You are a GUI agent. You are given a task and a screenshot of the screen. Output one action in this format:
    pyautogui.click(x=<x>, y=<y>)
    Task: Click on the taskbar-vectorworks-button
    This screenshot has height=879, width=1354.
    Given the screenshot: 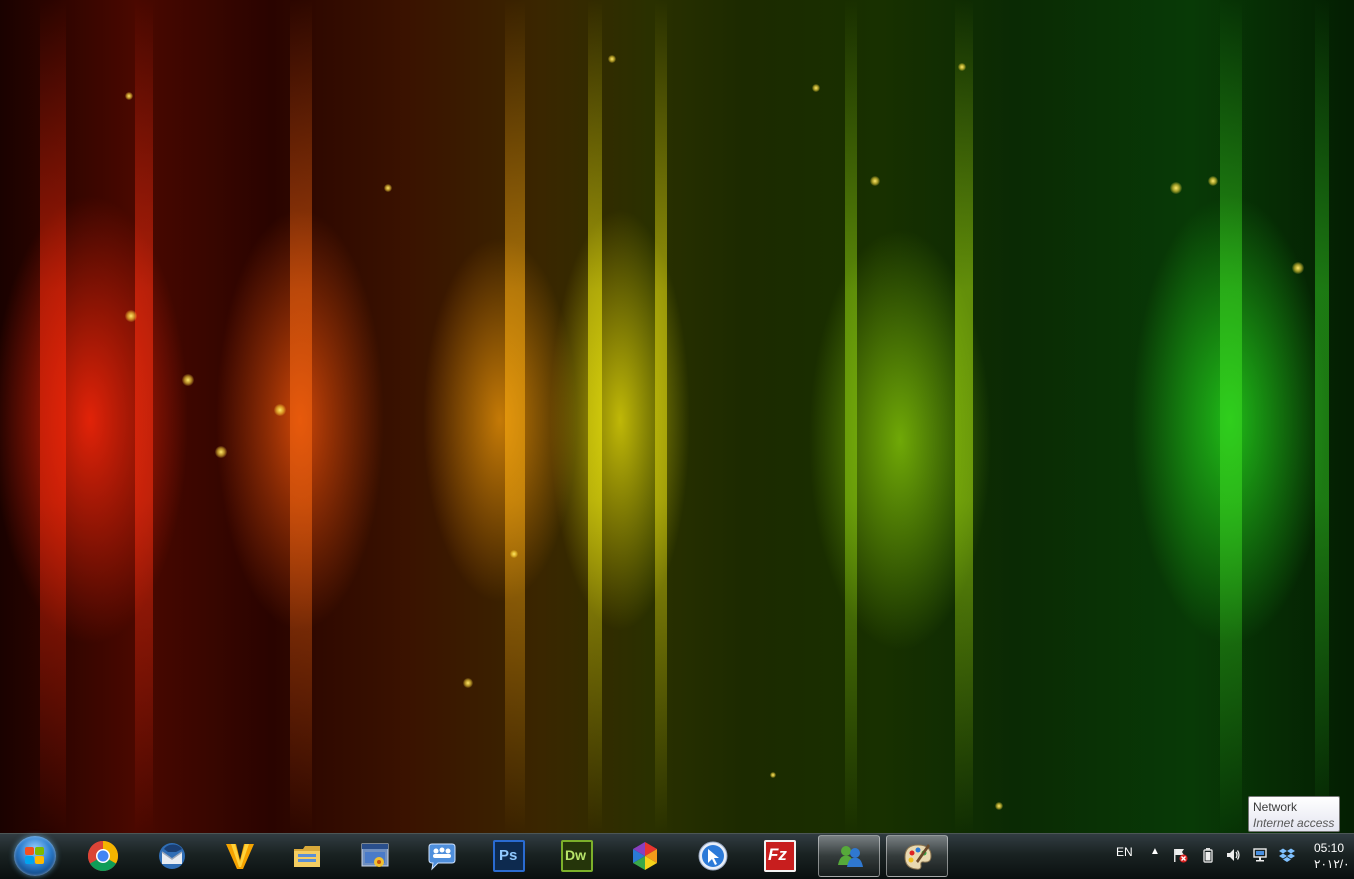 What is the action you would take?
    pyautogui.click(x=240, y=856)
    